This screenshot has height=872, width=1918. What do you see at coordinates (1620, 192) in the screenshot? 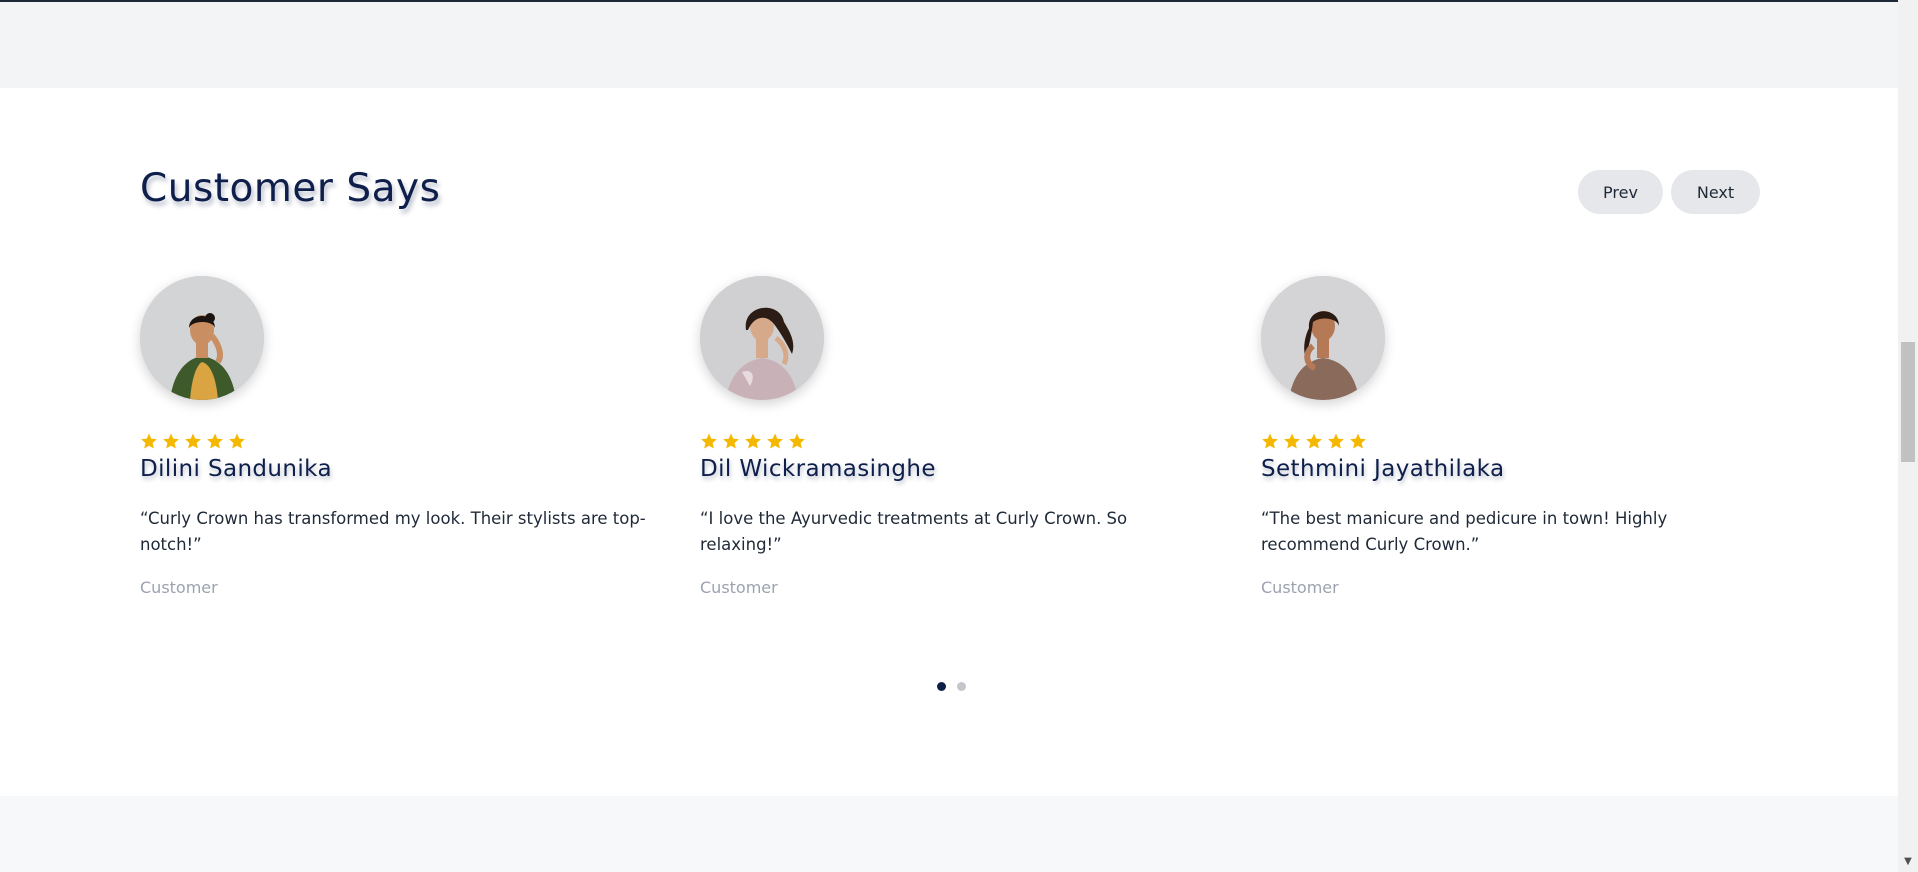
I see `prev-button: Prev` at bounding box center [1620, 192].